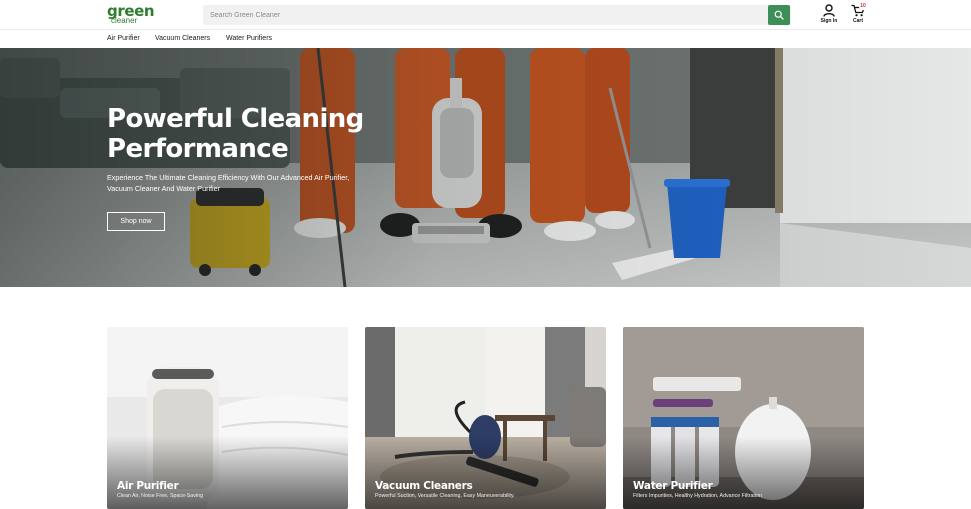 The width and height of the screenshot is (971, 509). I want to click on cart-button: 10 Cart, so click(858, 15).